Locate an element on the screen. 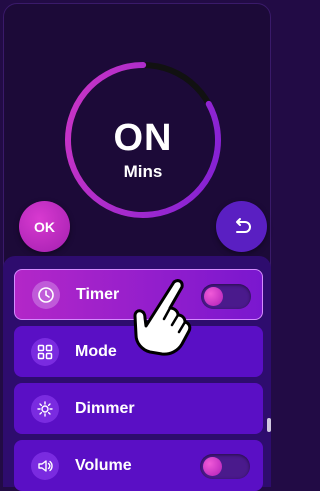 This screenshot has height=491, width=320. clock-icon is located at coordinates (46, 294).